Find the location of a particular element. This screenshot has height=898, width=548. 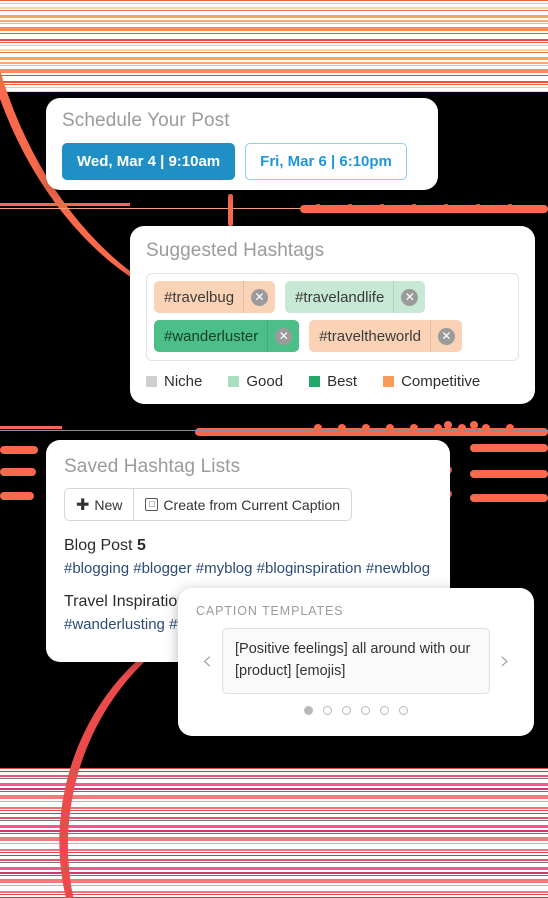

hashtag-chip: #travelandlife ✕ is located at coordinates (355, 297).